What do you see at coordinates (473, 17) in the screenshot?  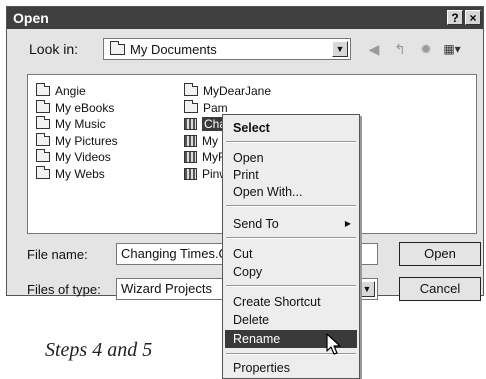 I see `close-button: ×` at bounding box center [473, 17].